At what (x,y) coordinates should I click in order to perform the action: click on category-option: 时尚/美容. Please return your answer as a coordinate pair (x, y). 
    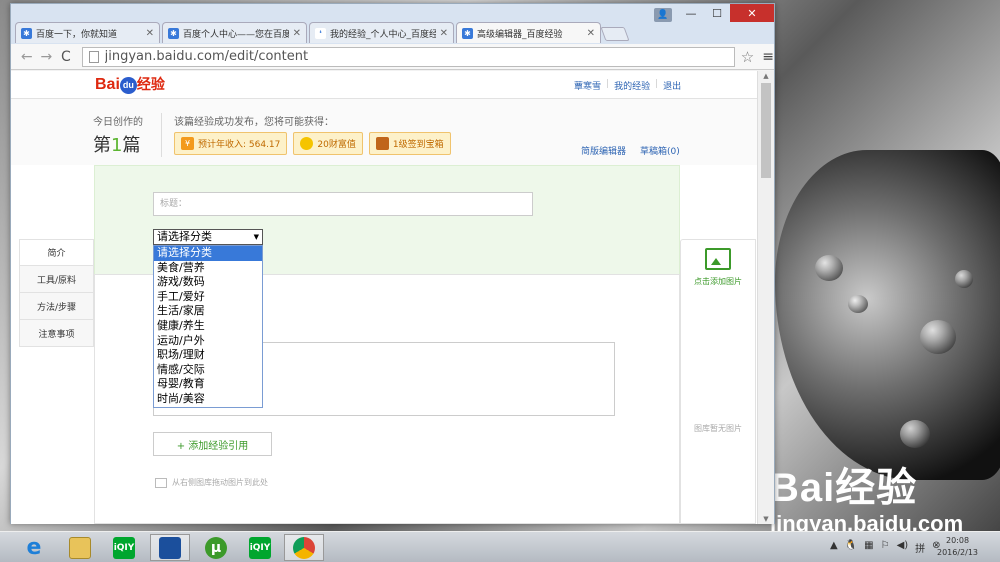
    Looking at the image, I should click on (208, 399).